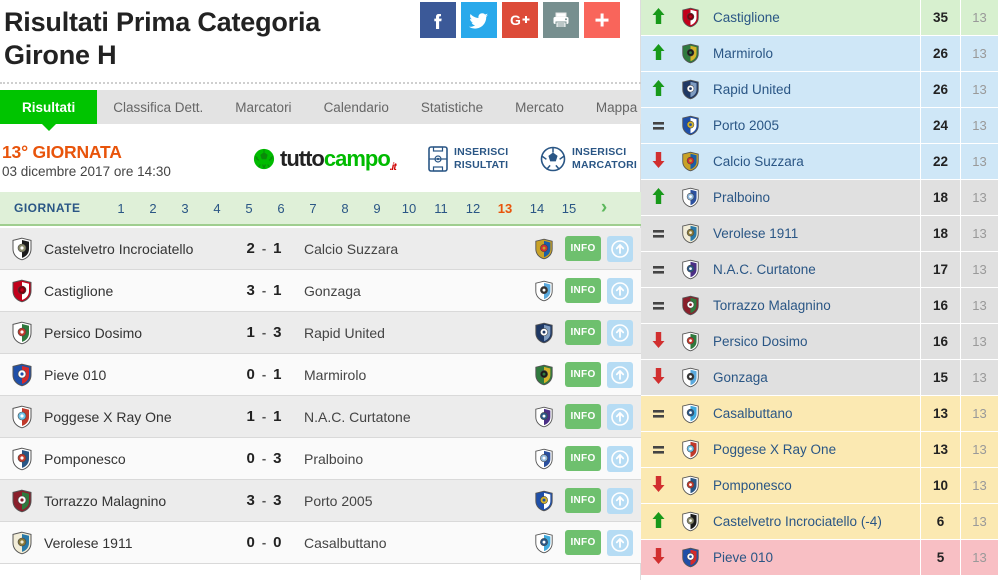 The height and width of the screenshot is (580, 998). Describe the element at coordinates (537, 208) in the screenshot. I see `giornata-14: 14` at that location.